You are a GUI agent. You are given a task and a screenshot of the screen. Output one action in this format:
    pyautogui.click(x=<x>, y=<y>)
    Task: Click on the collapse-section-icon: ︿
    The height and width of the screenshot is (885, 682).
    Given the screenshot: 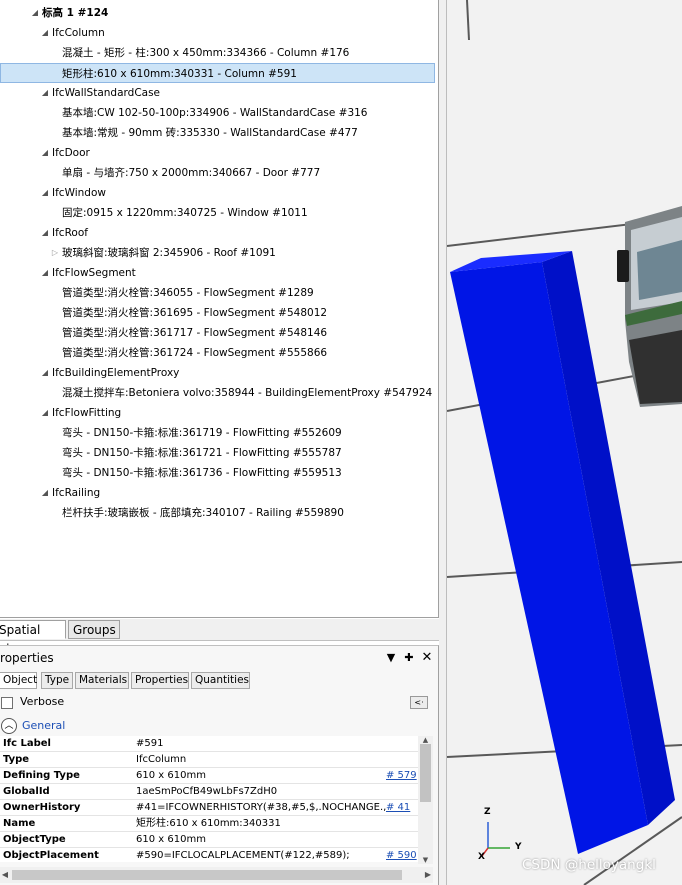 What is the action you would take?
    pyautogui.click(x=9, y=726)
    